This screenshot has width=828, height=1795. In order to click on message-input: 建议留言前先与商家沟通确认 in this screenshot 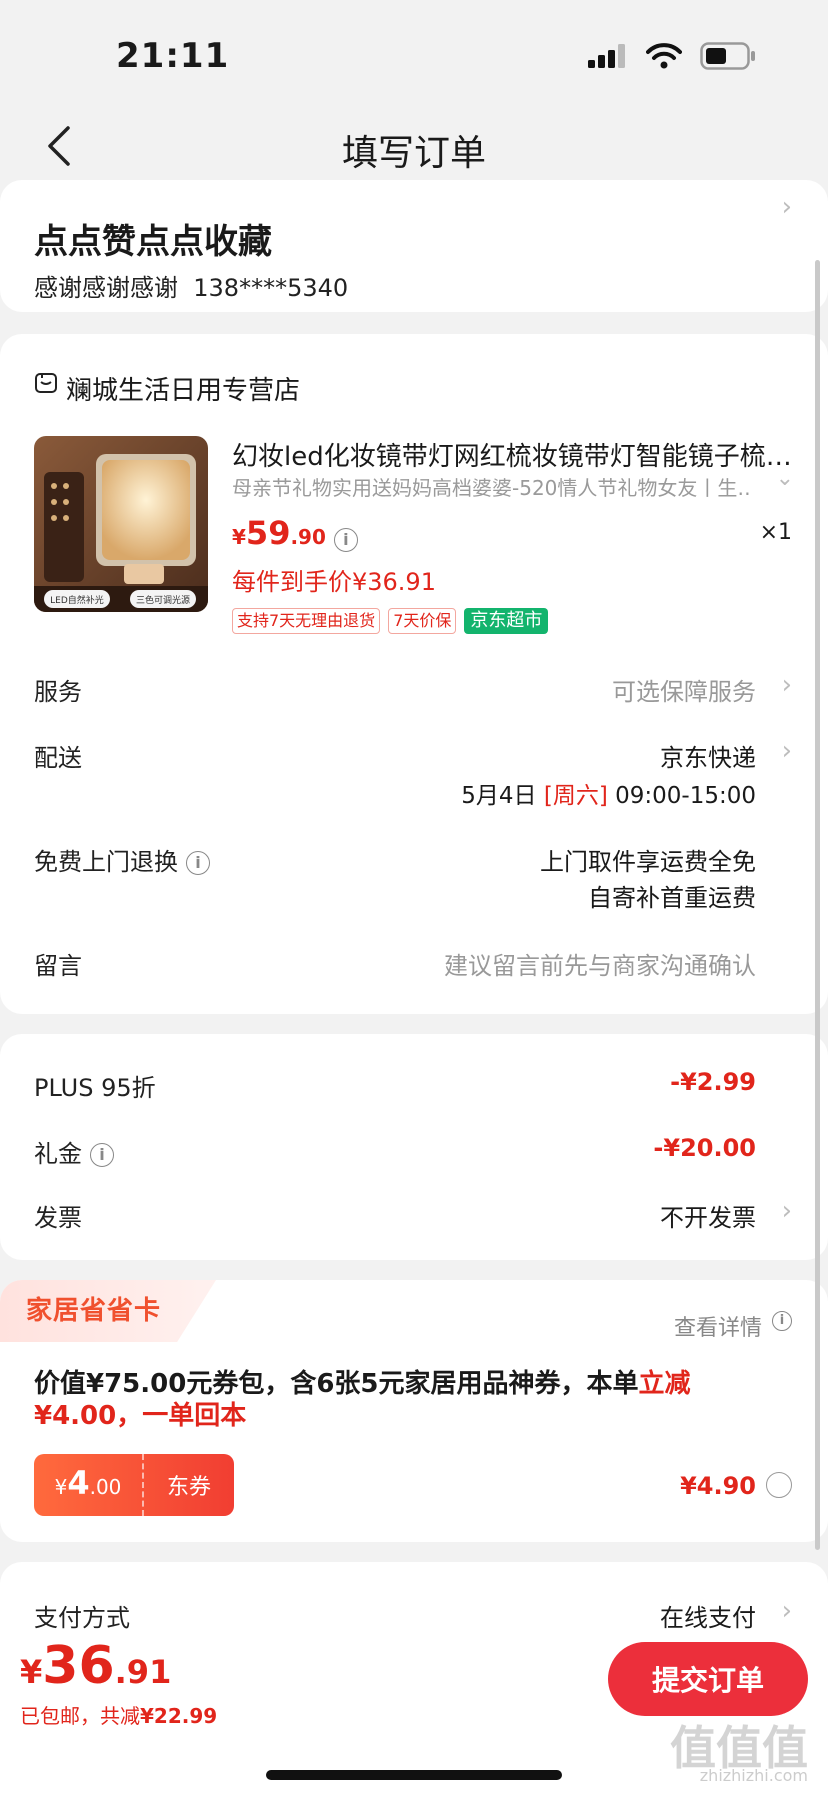, I will do `click(600, 963)`.